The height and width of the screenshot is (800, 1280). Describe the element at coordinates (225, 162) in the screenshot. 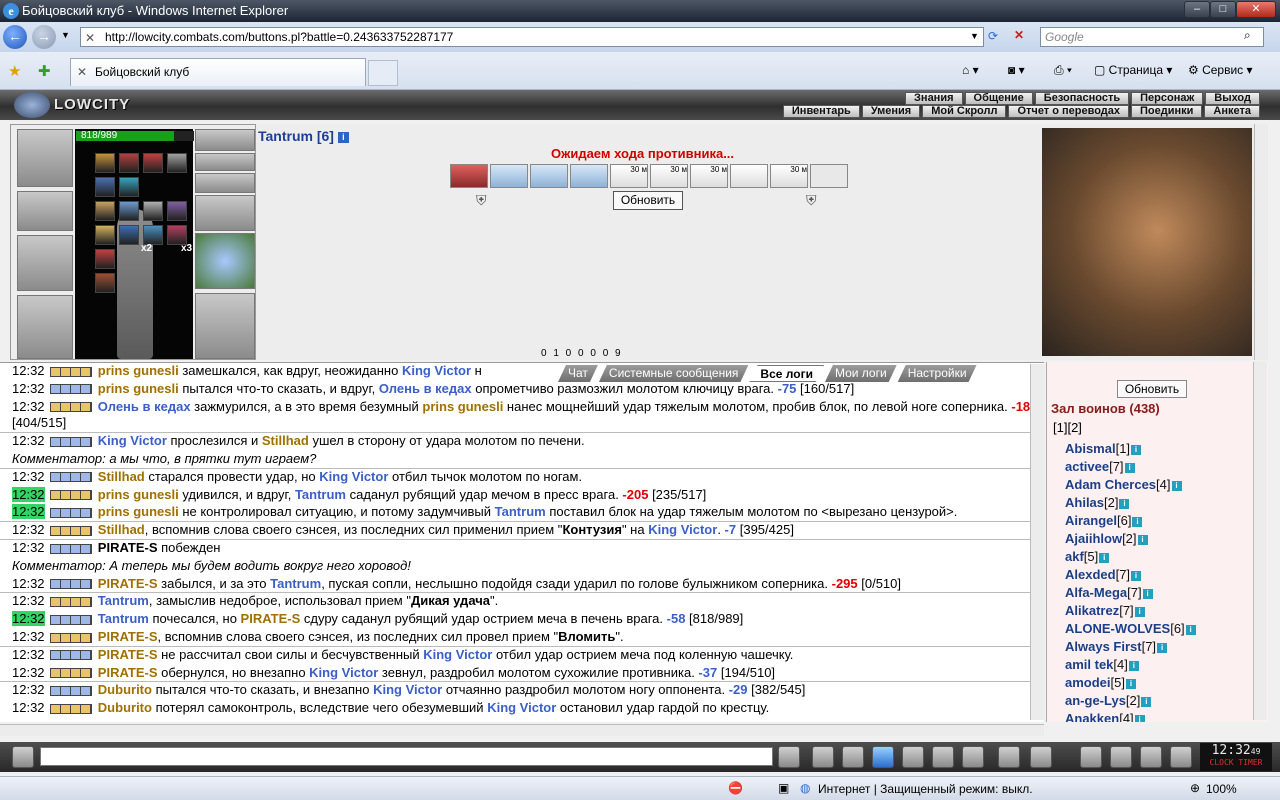

I see `earrings-slot` at that location.